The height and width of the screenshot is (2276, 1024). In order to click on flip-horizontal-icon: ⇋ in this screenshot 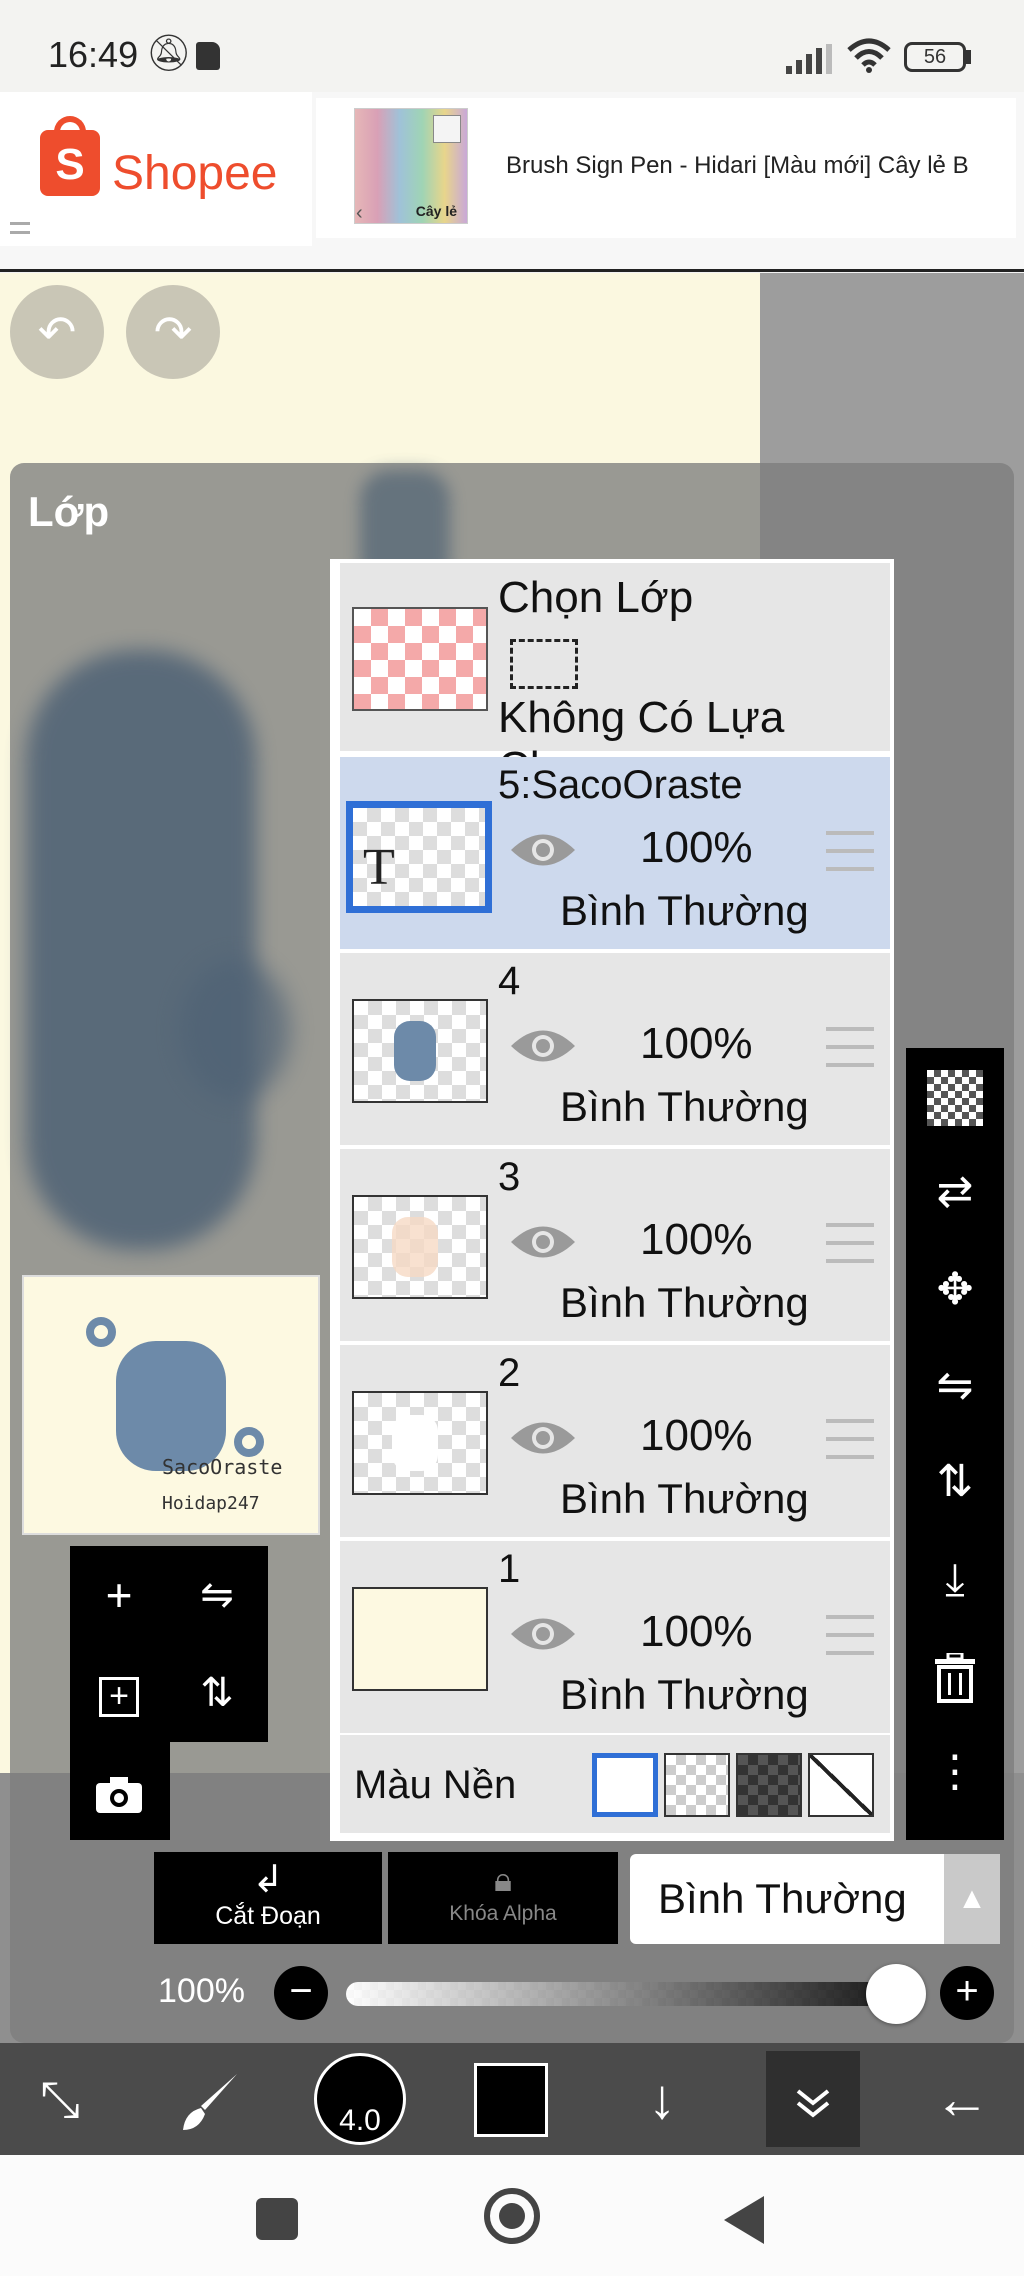, I will do `click(955, 1386)`.